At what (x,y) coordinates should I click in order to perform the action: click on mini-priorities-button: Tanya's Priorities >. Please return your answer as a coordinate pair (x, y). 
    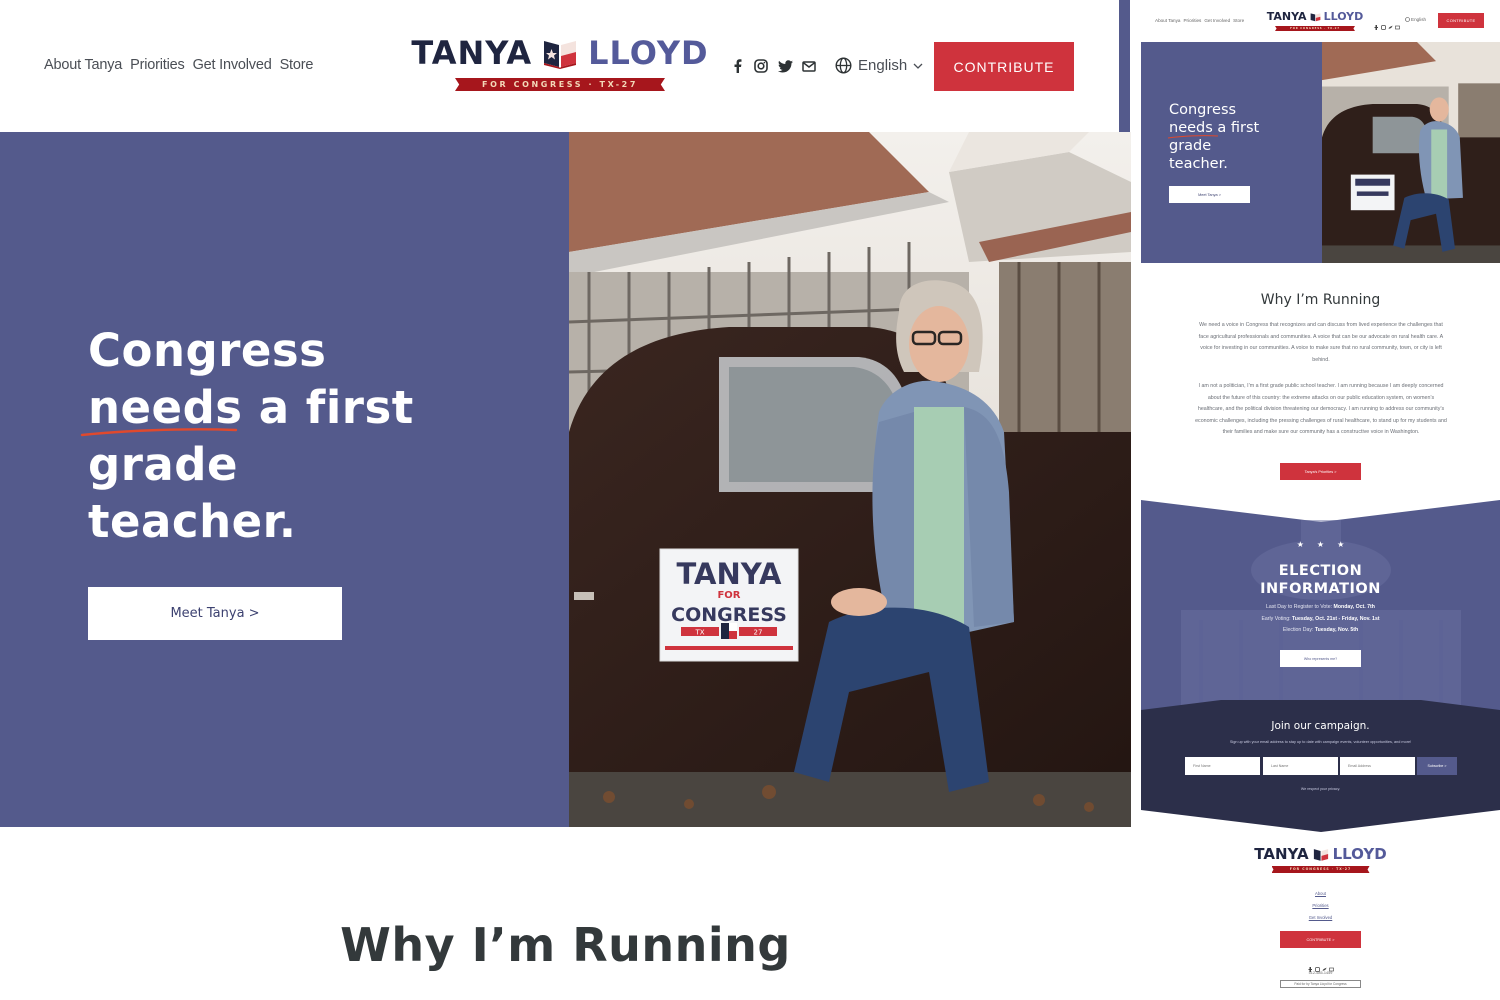
    Looking at the image, I should click on (1320, 471).